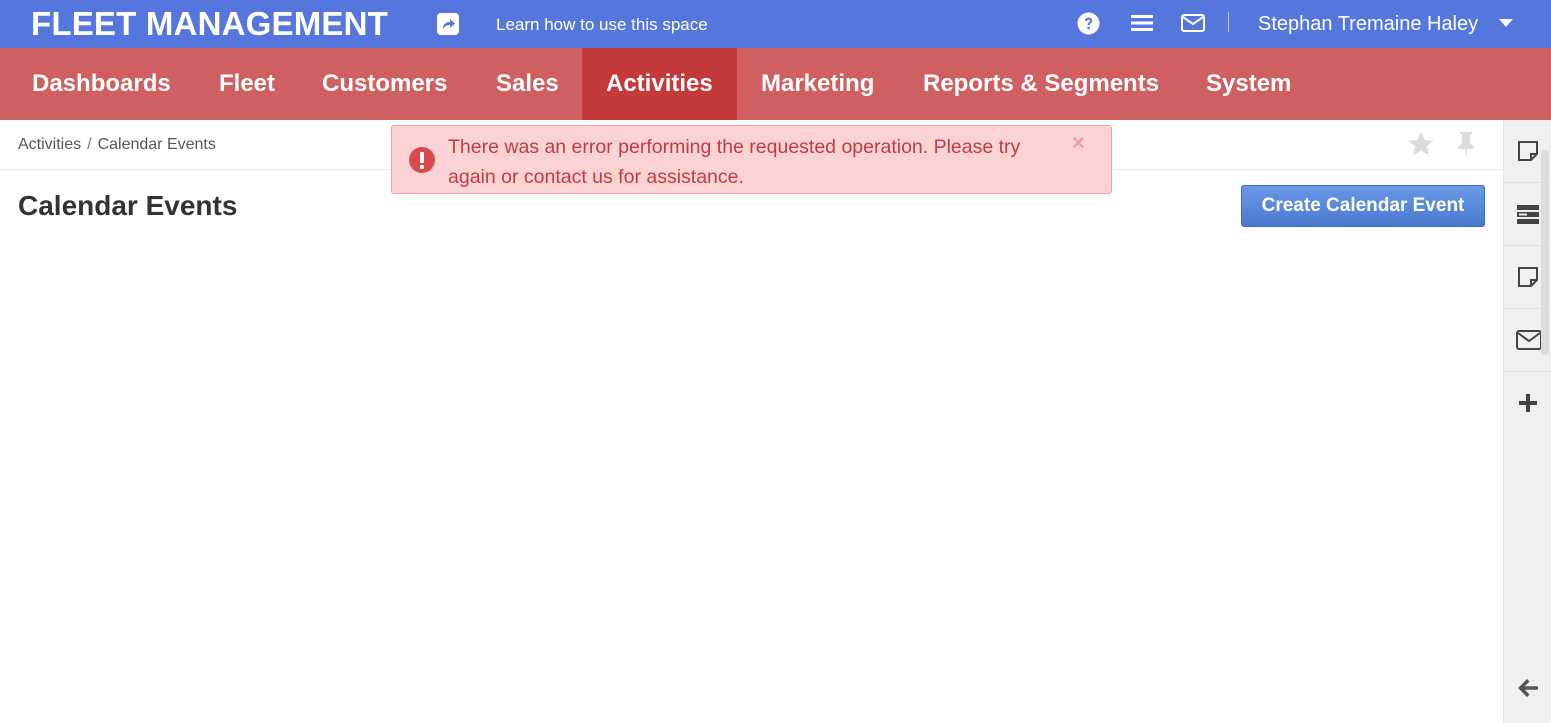 Image resolution: width=1551 pixels, height=723 pixels. Describe the element at coordinates (209, 24) in the screenshot. I see `app-title: FLEET MANAGEMENT` at that location.